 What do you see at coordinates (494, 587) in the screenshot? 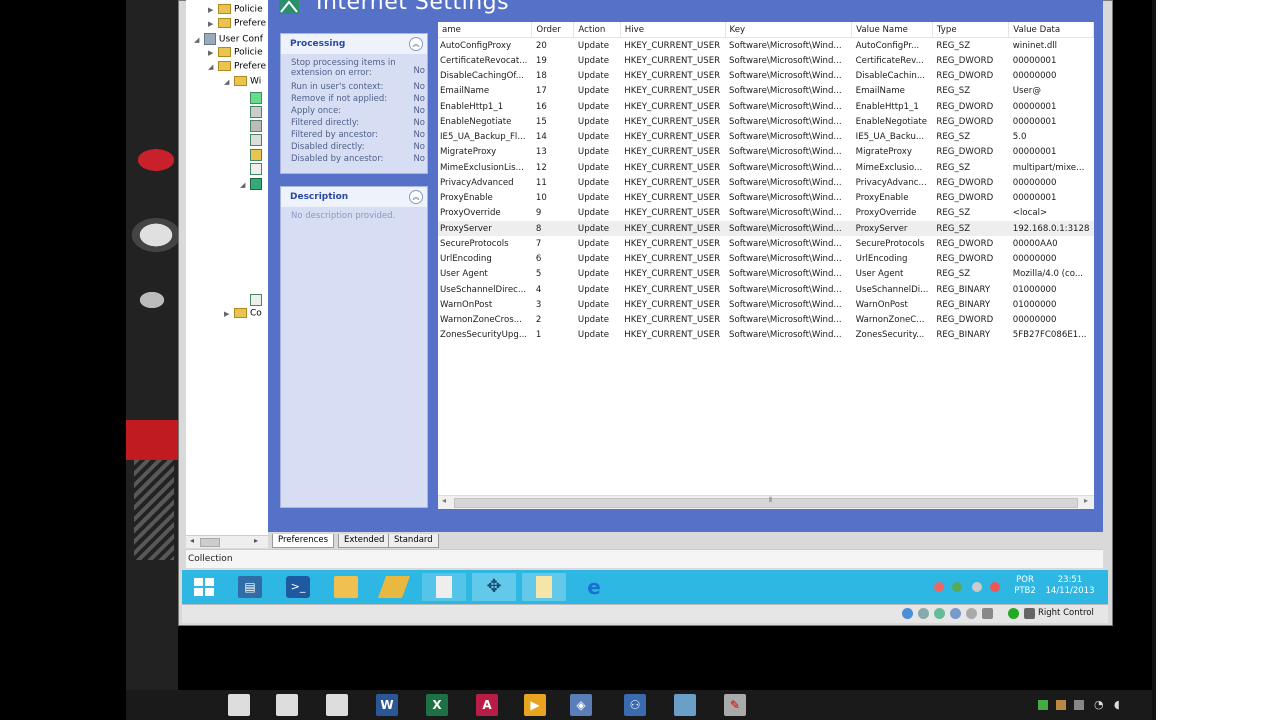
I see `group-policy-icon: ✥` at bounding box center [494, 587].